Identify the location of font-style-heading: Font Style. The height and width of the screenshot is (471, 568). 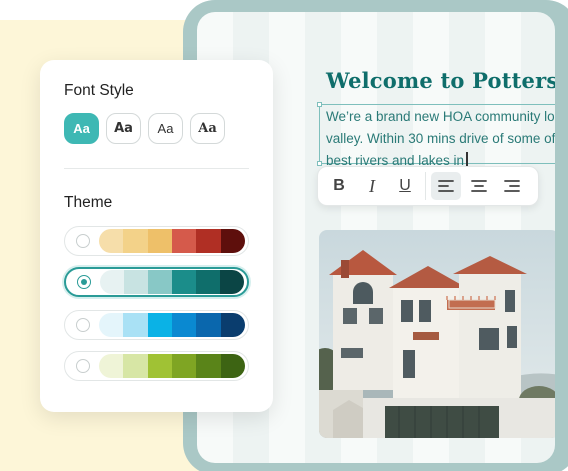
(99, 90).